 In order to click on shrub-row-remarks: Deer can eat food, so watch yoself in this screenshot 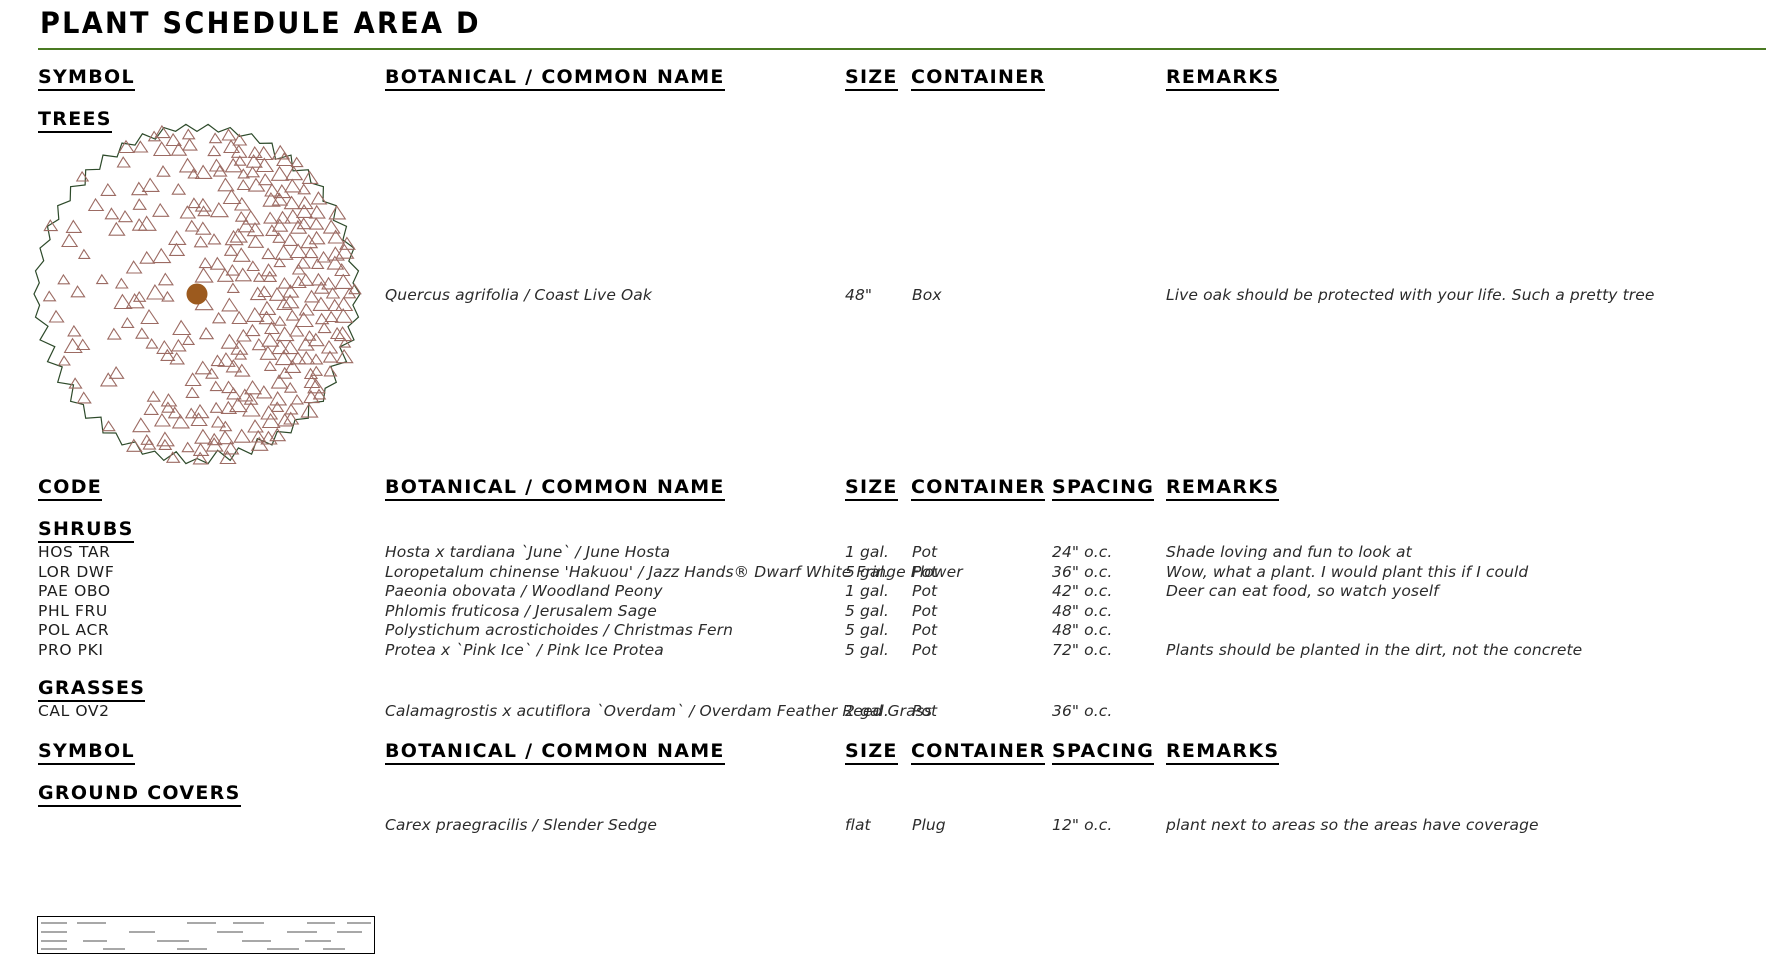, I will do `click(1302, 591)`.